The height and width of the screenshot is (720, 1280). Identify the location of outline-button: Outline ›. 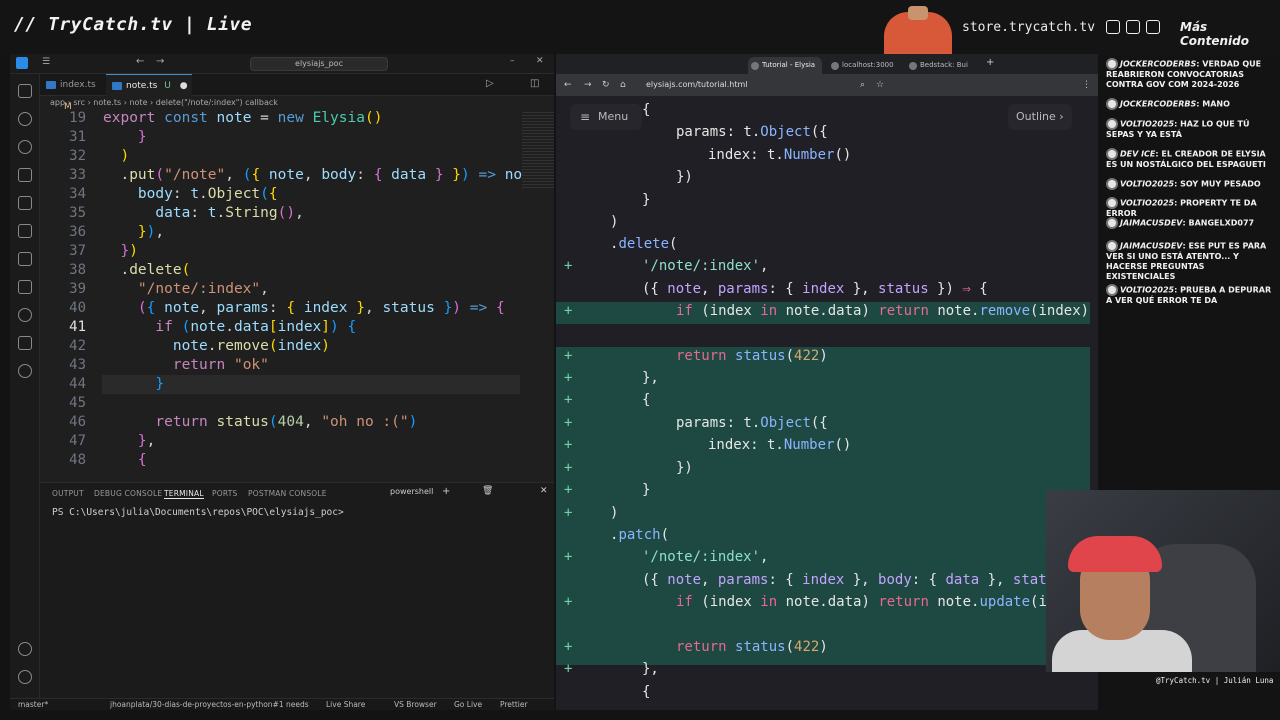
(1040, 117).